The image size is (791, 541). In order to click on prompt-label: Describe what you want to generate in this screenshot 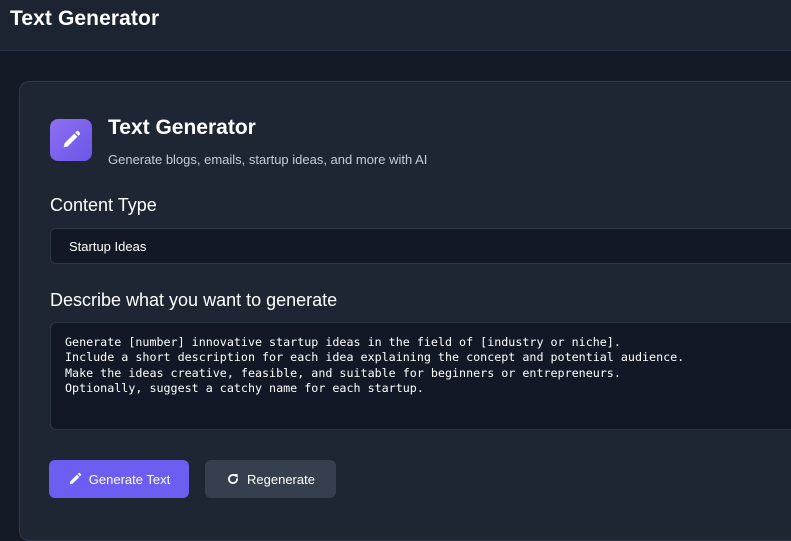, I will do `click(194, 300)`.